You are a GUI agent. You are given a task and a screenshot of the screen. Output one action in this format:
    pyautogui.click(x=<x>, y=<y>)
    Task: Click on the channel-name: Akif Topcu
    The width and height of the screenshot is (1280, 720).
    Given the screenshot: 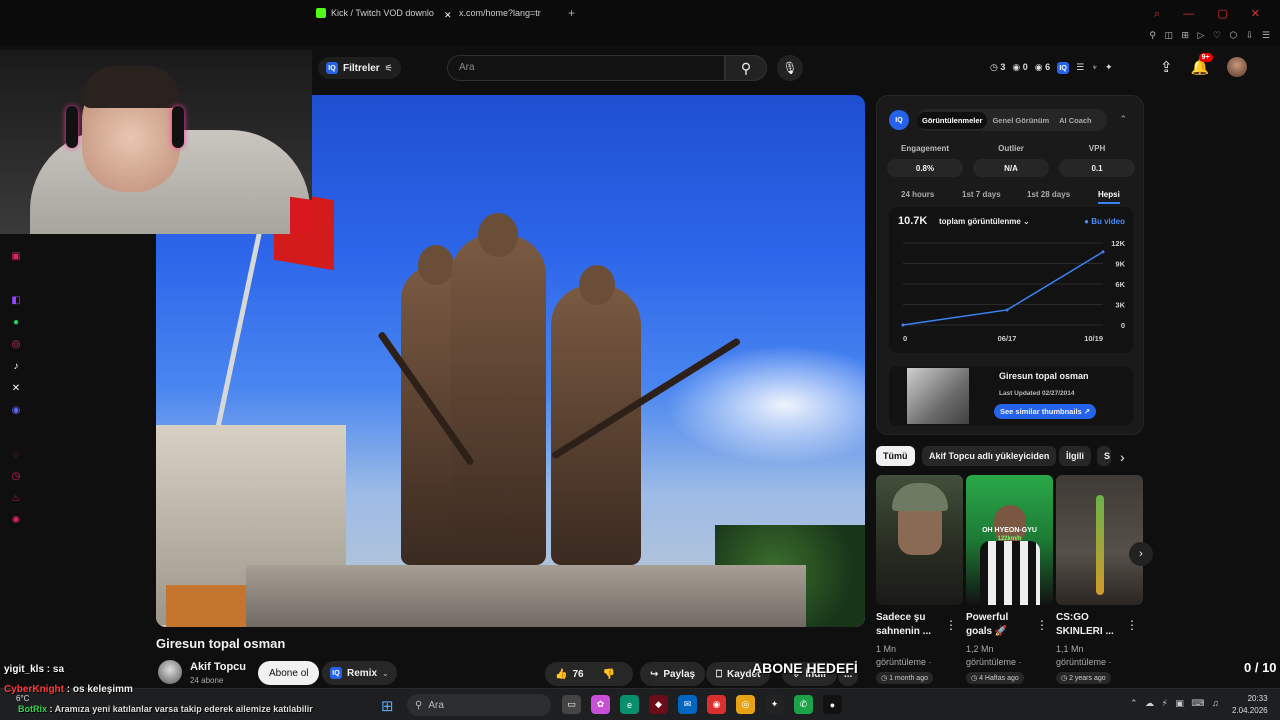 What is the action you would take?
    pyautogui.click(x=218, y=667)
    